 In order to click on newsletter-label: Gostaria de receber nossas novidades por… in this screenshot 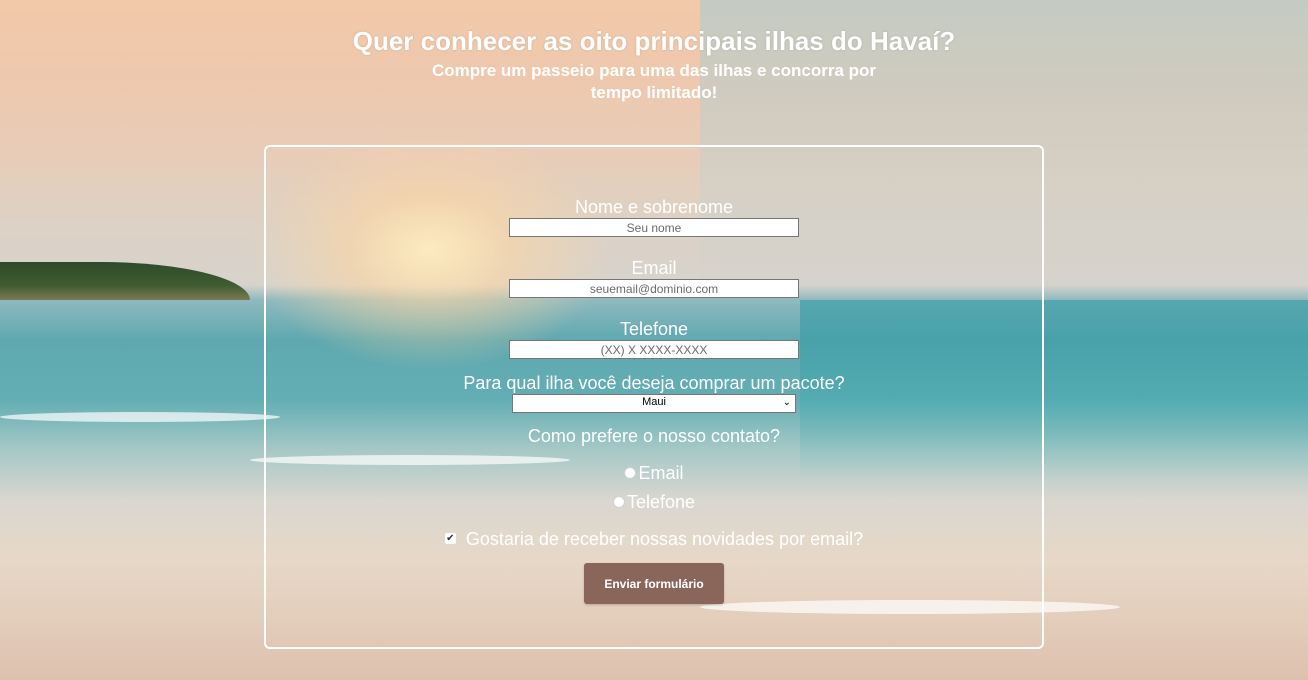, I will do `click(664, 539)`.